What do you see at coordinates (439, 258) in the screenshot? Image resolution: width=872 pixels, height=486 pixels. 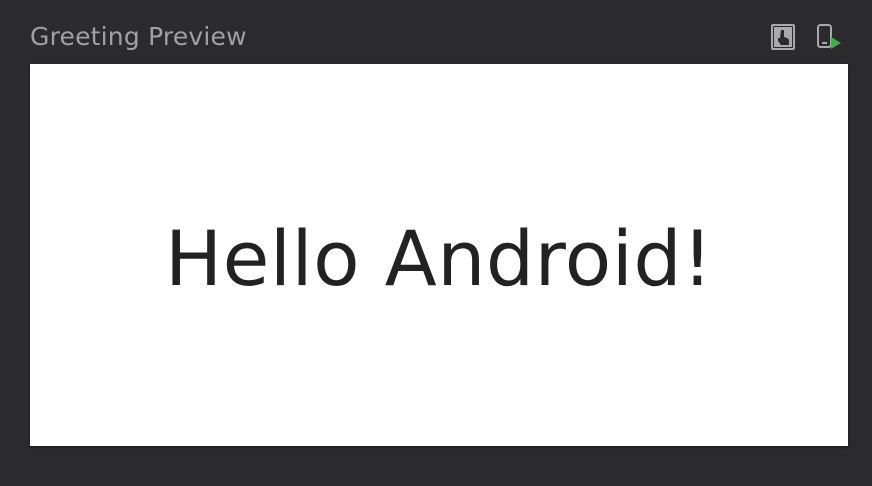 I see `greeting-text: Hello Android!` at bounding box center [439, 258].